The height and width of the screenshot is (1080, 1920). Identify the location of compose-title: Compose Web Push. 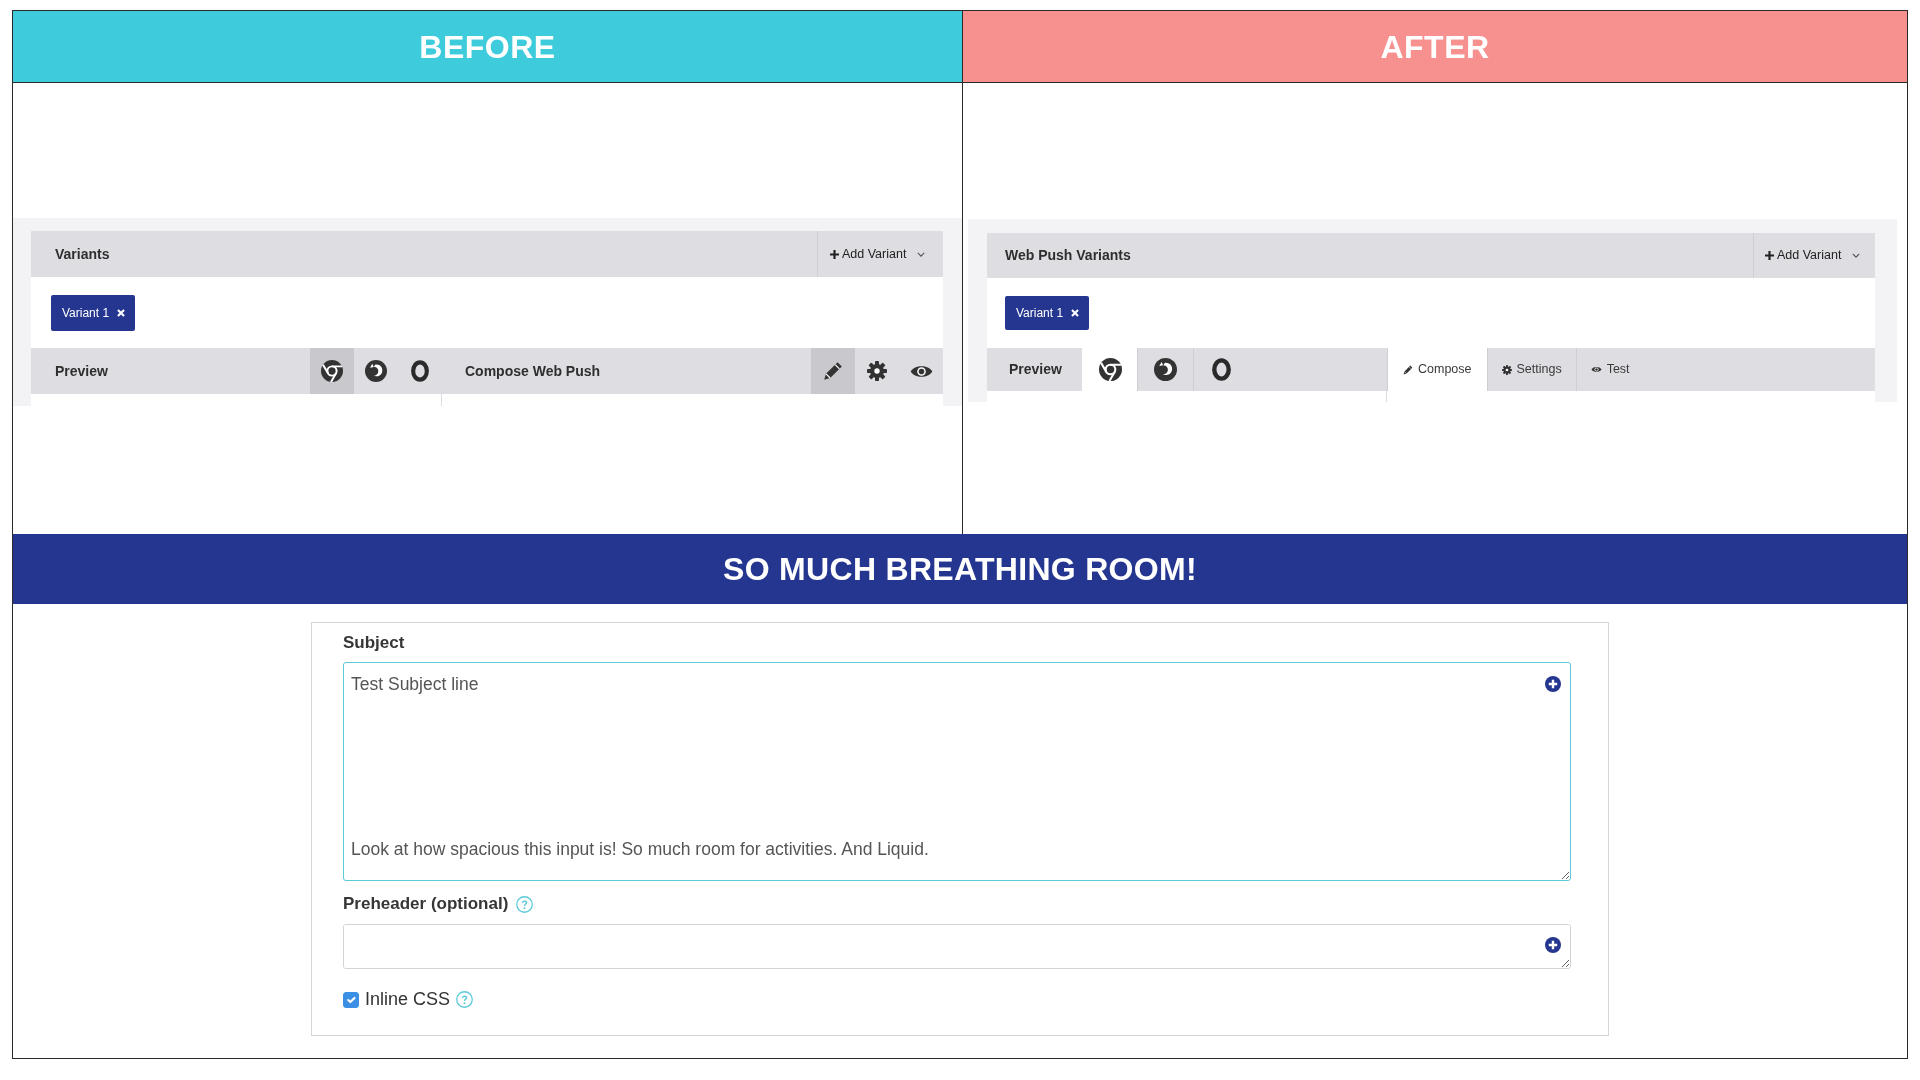
(533, 371).